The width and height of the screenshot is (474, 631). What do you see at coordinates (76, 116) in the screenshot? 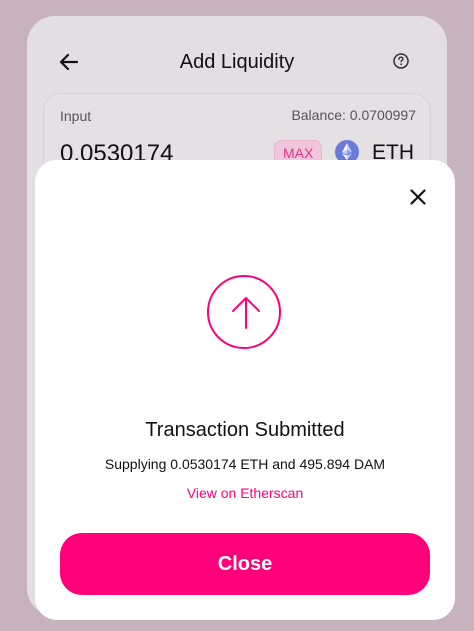
I see `input-label: Input` at bounding box center [76, 116].